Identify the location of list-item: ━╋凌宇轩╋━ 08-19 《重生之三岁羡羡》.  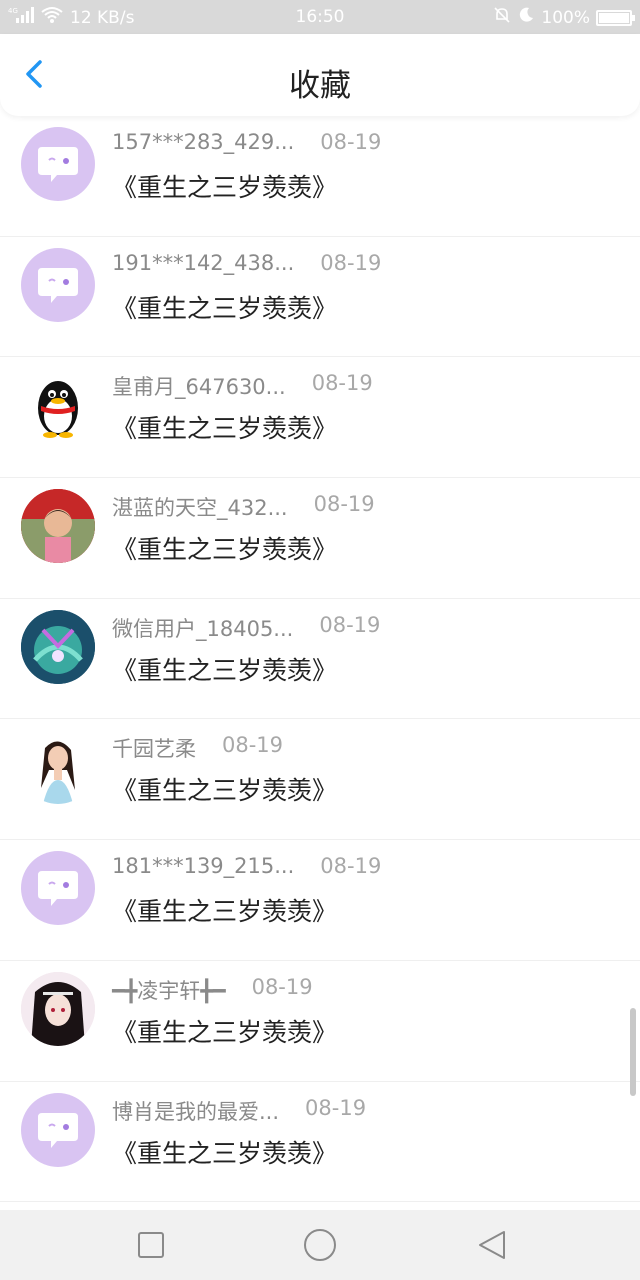
(320, 1021).